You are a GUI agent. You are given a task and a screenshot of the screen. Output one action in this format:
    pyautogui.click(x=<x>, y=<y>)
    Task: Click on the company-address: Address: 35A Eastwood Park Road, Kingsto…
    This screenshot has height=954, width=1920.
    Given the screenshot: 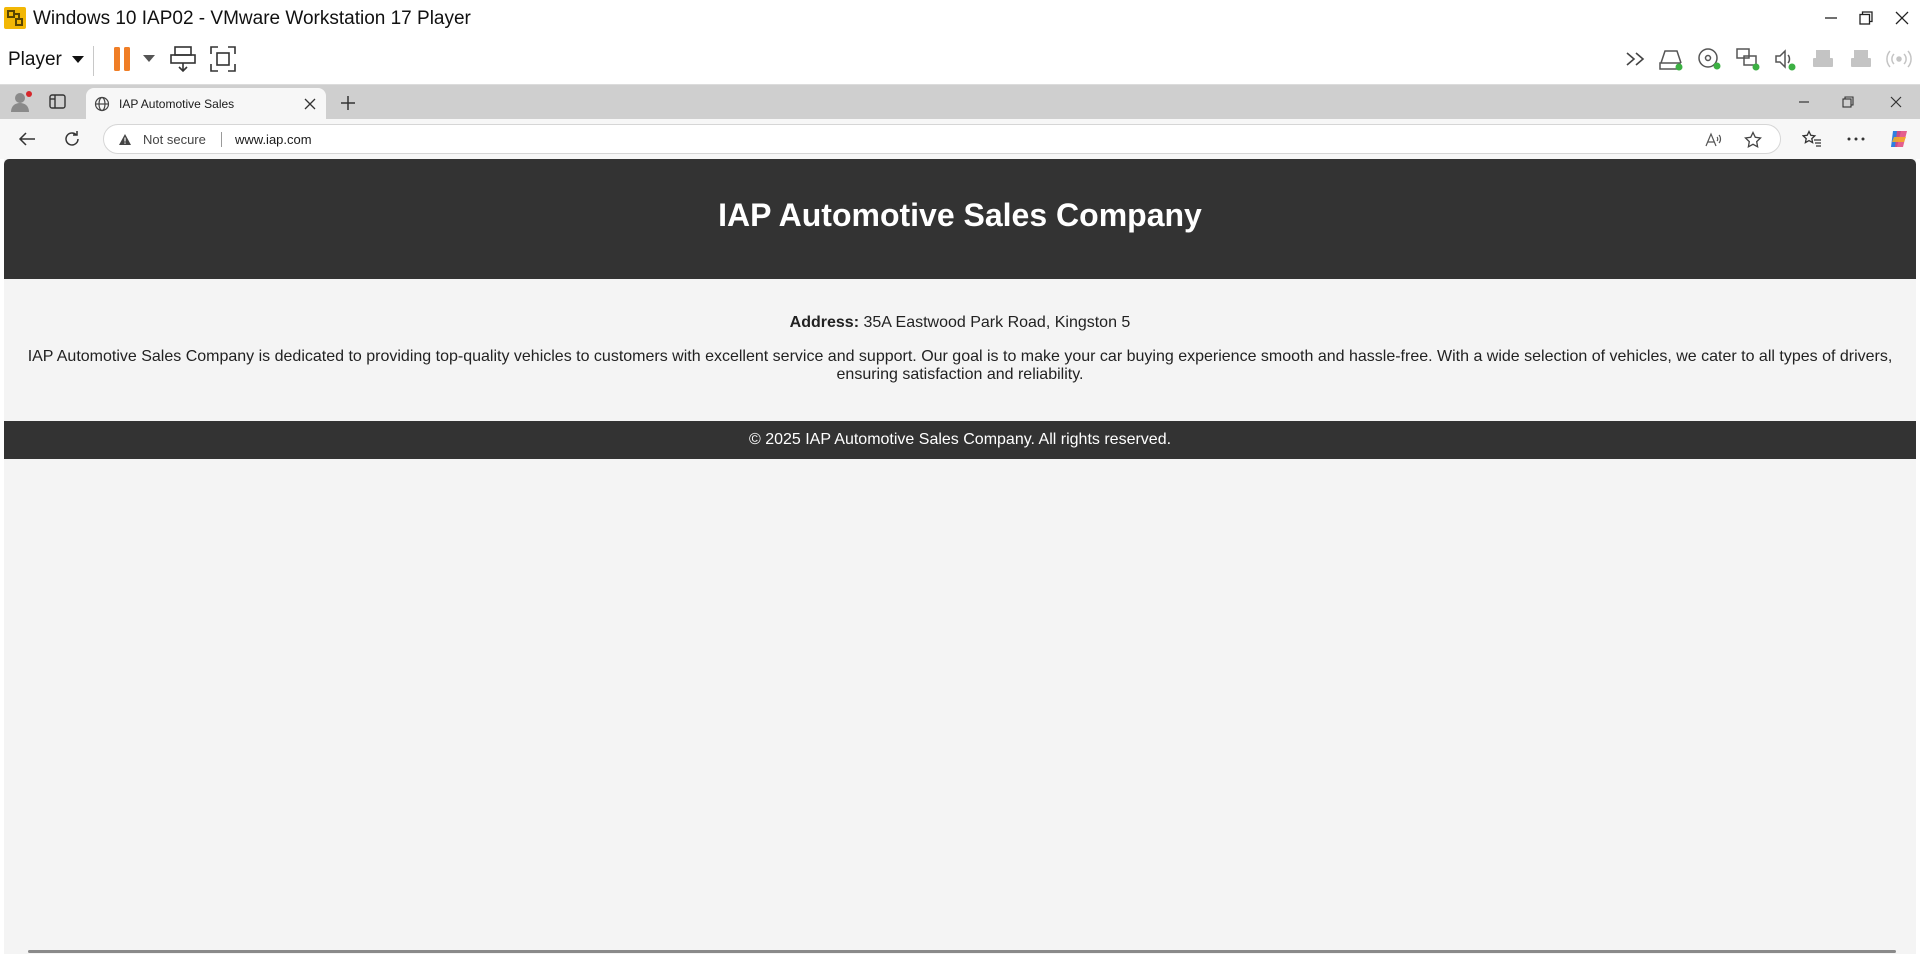 What is the action you would take?
    pyautogui.click(x=960, y=323)
    